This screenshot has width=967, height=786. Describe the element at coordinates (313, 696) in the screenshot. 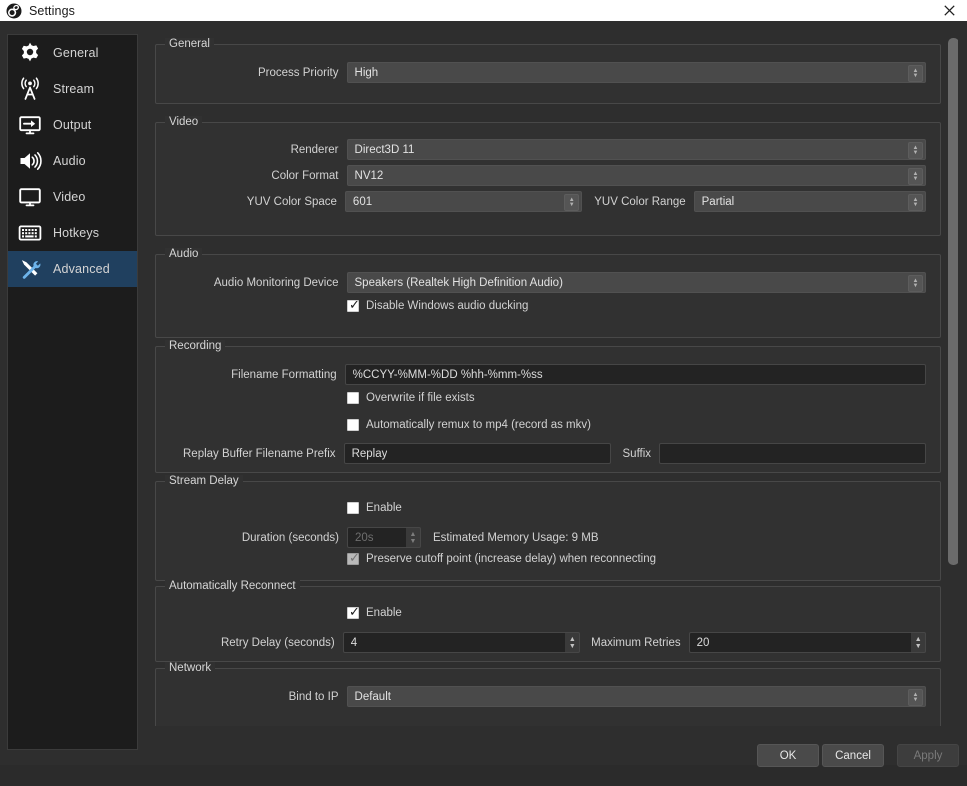

I see `bind-to-ip-label: Bind to IP` at that location.